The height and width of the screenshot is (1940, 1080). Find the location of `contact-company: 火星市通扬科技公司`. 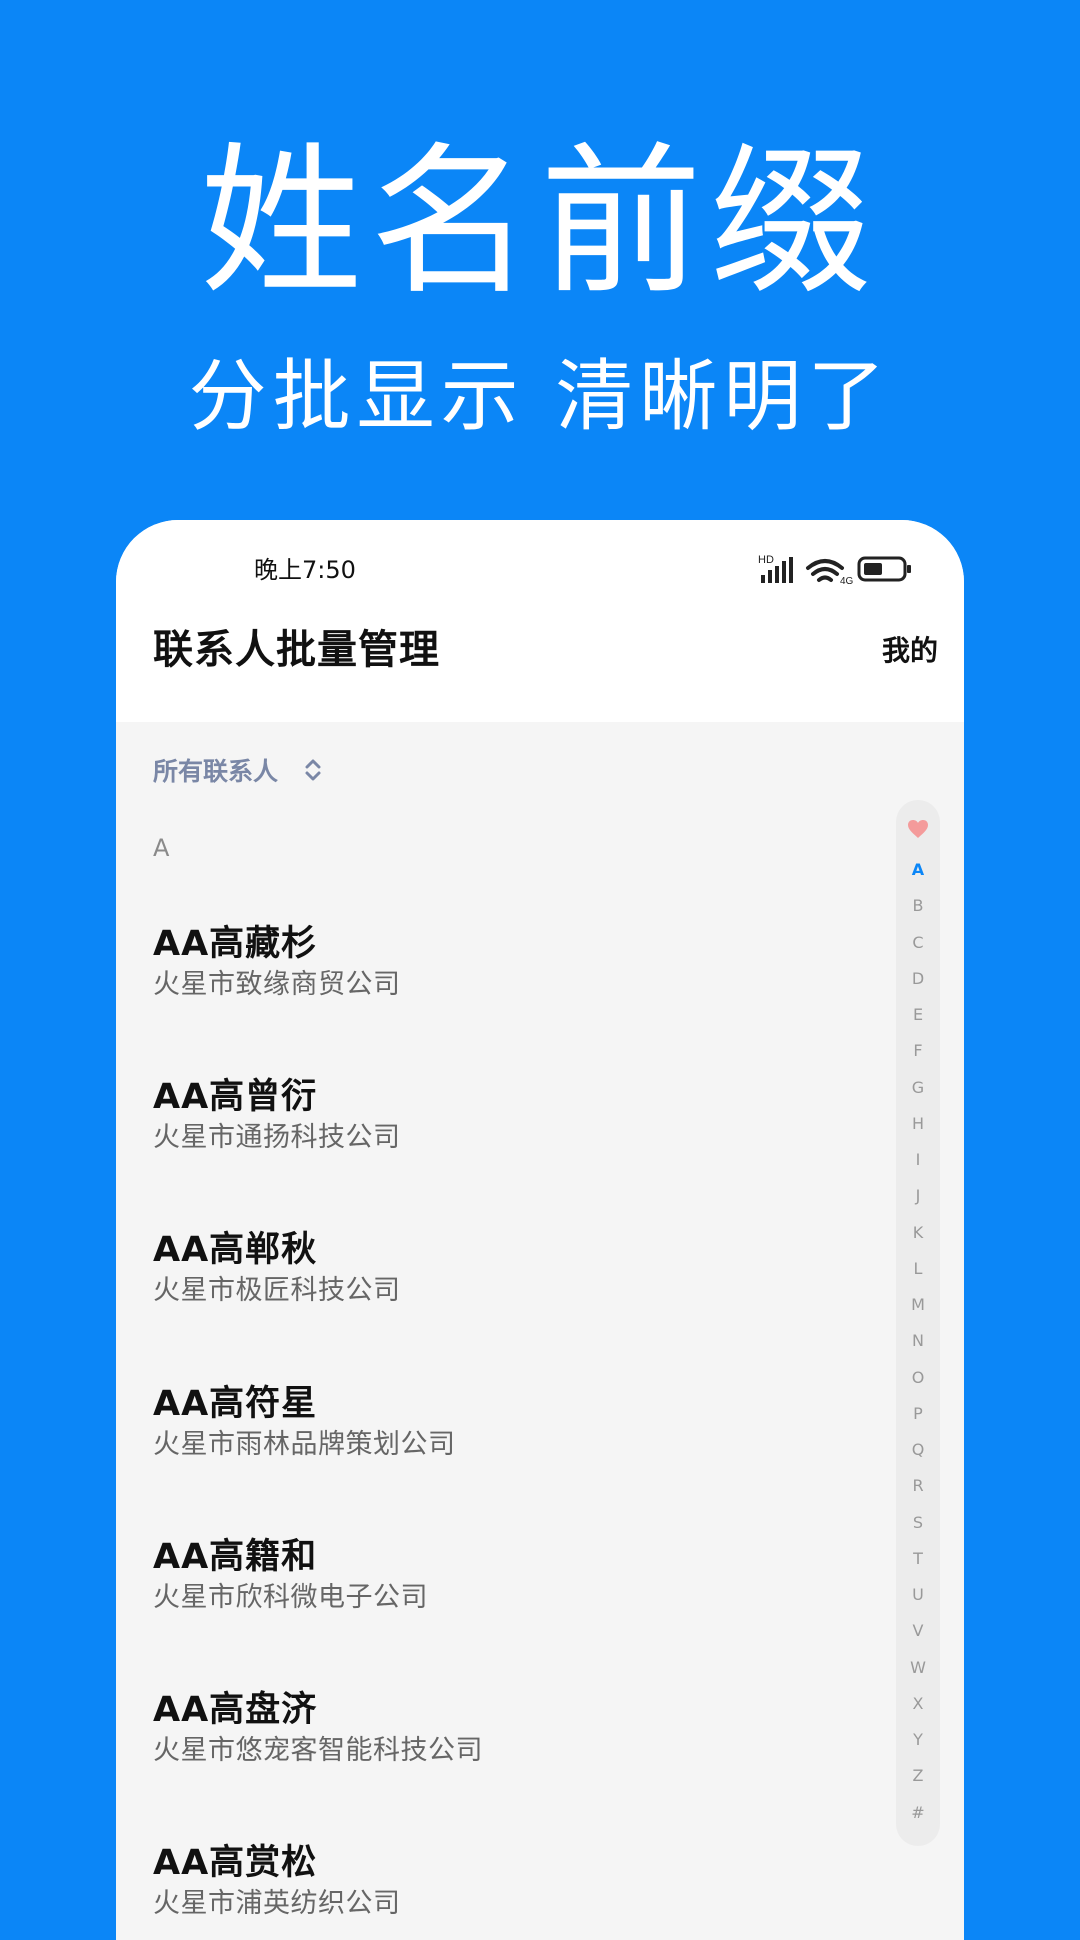

contact-company: 火星市通扬科技公司 is located at coordinates (277, 1137).